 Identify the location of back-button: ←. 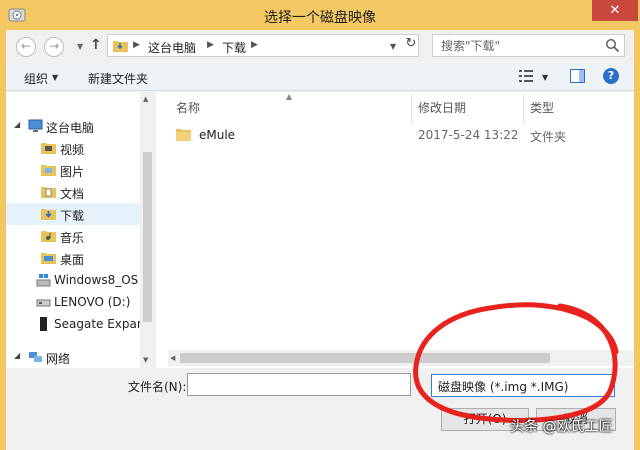
(26, 47).